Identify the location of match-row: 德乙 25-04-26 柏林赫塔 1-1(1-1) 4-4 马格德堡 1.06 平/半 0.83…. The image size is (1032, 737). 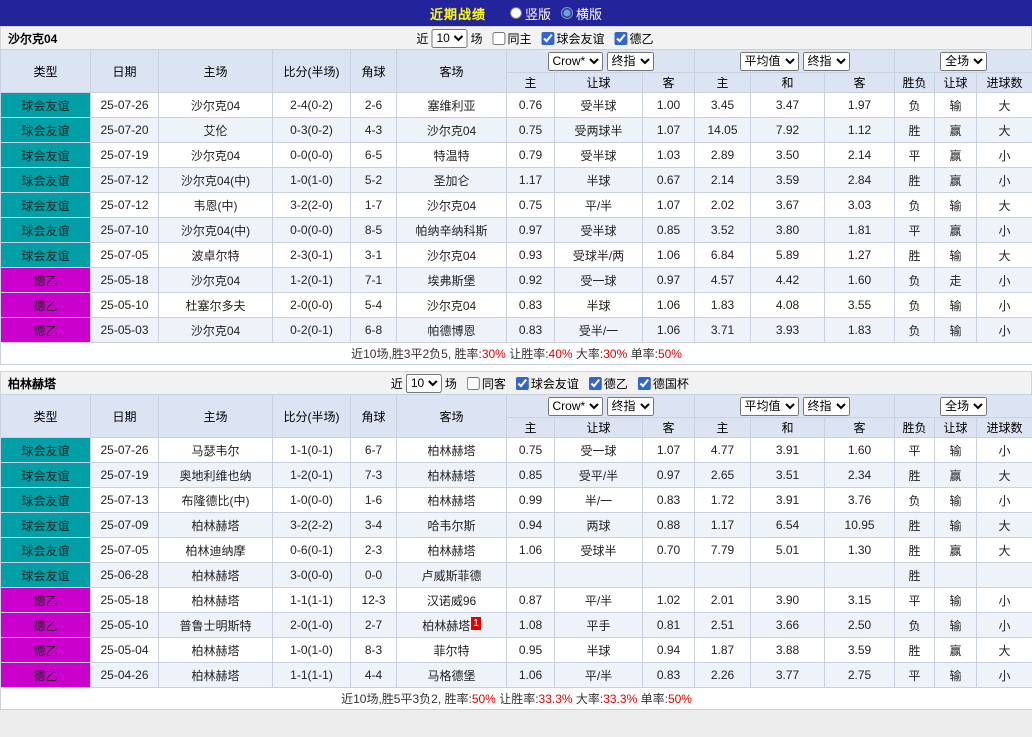
(516, 675).